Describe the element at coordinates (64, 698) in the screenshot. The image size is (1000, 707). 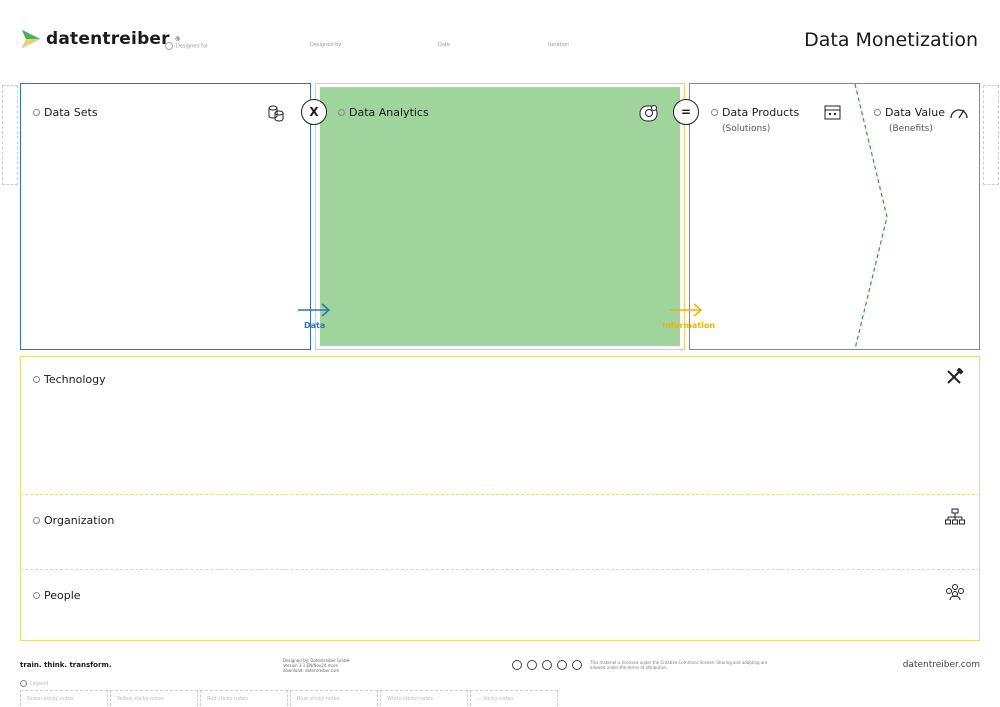
I see `legend-item-green: Green sticky notes` at that location.